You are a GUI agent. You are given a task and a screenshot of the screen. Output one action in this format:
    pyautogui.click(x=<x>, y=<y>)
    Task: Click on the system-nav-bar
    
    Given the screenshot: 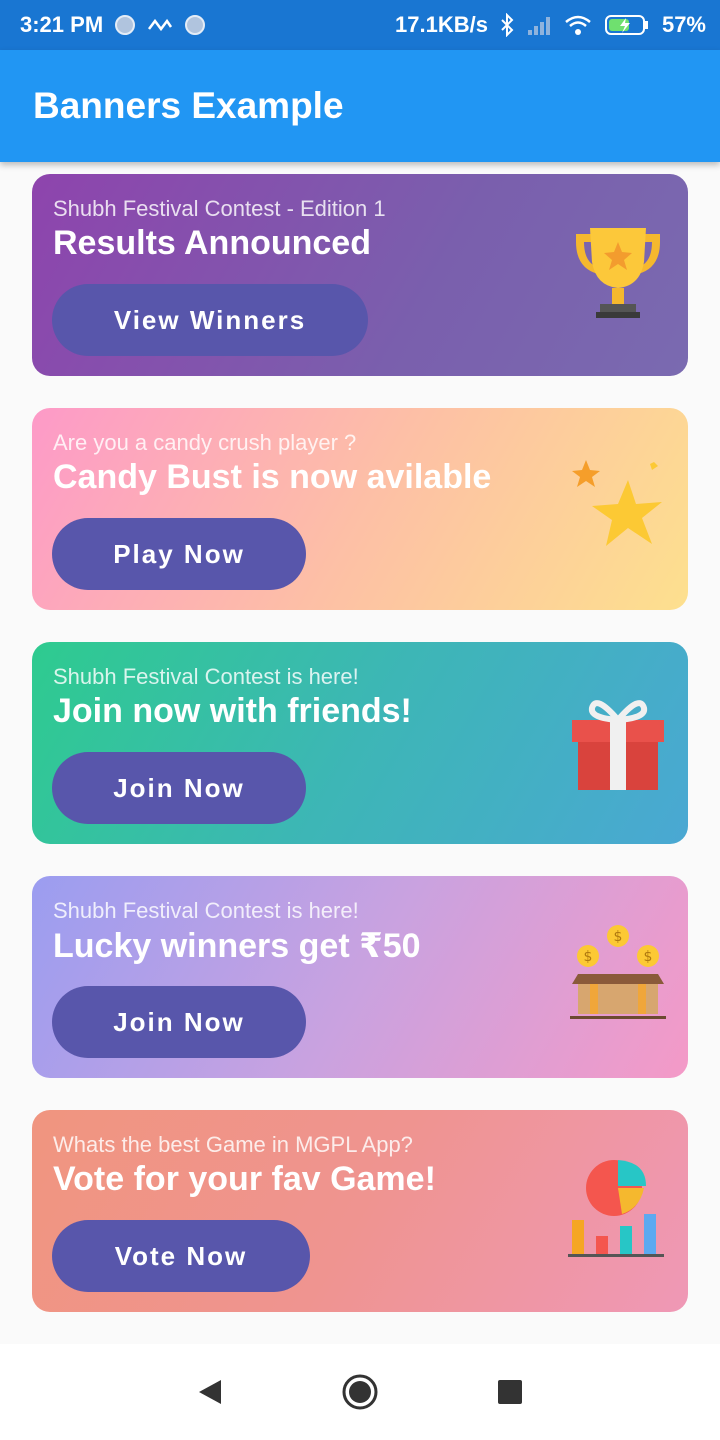 What is the action you would take?
    pyautogui.click(x=360, y=1392)
    